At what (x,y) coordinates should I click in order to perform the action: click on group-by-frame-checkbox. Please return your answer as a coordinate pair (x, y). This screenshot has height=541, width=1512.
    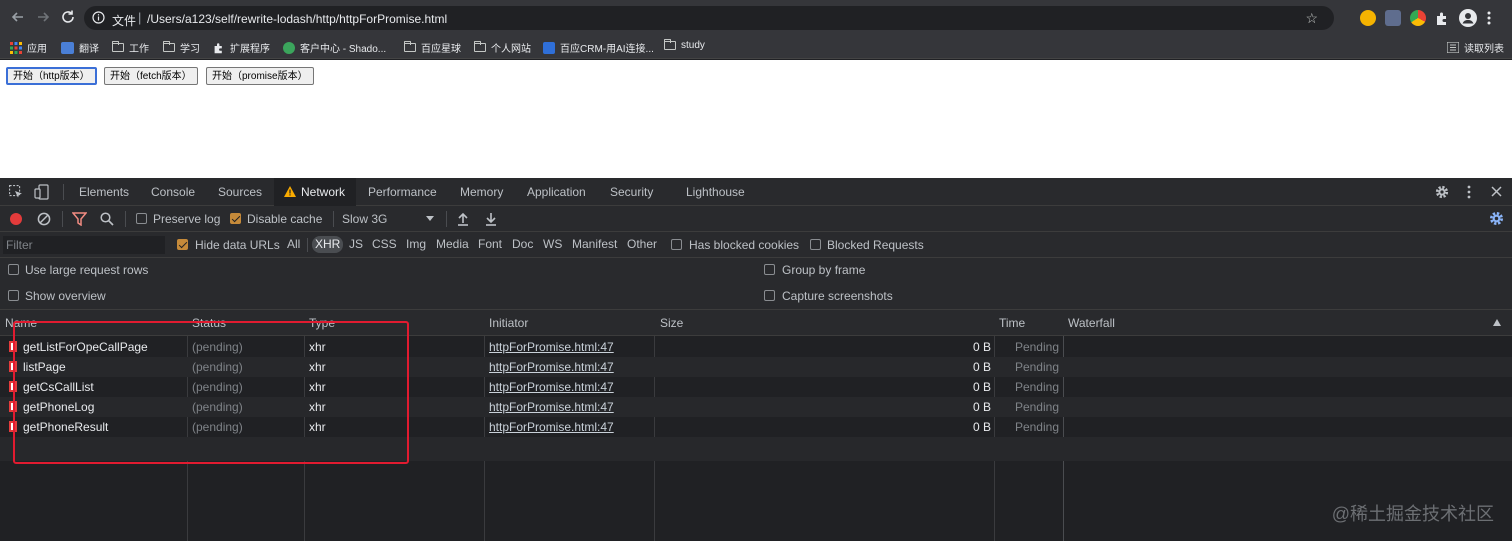
    Looking at the image, I should click on (769, 269).